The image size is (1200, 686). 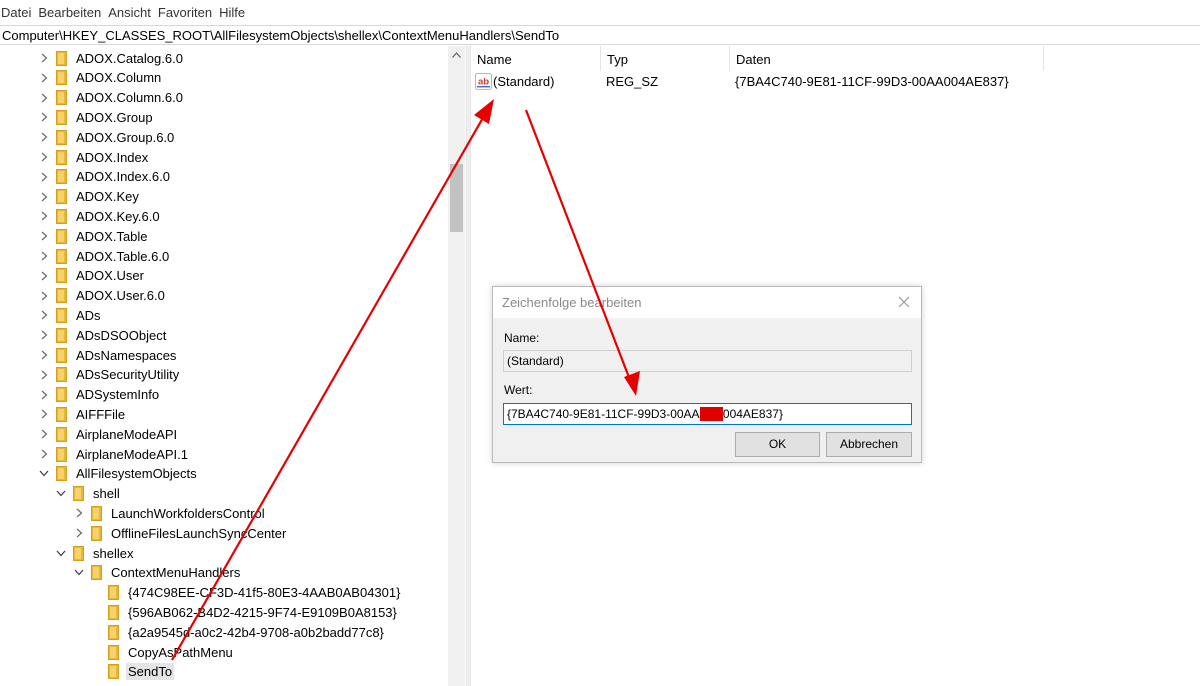 I want to click on tree-item: AllFilesystemObjects, so click(x=118, y=474).